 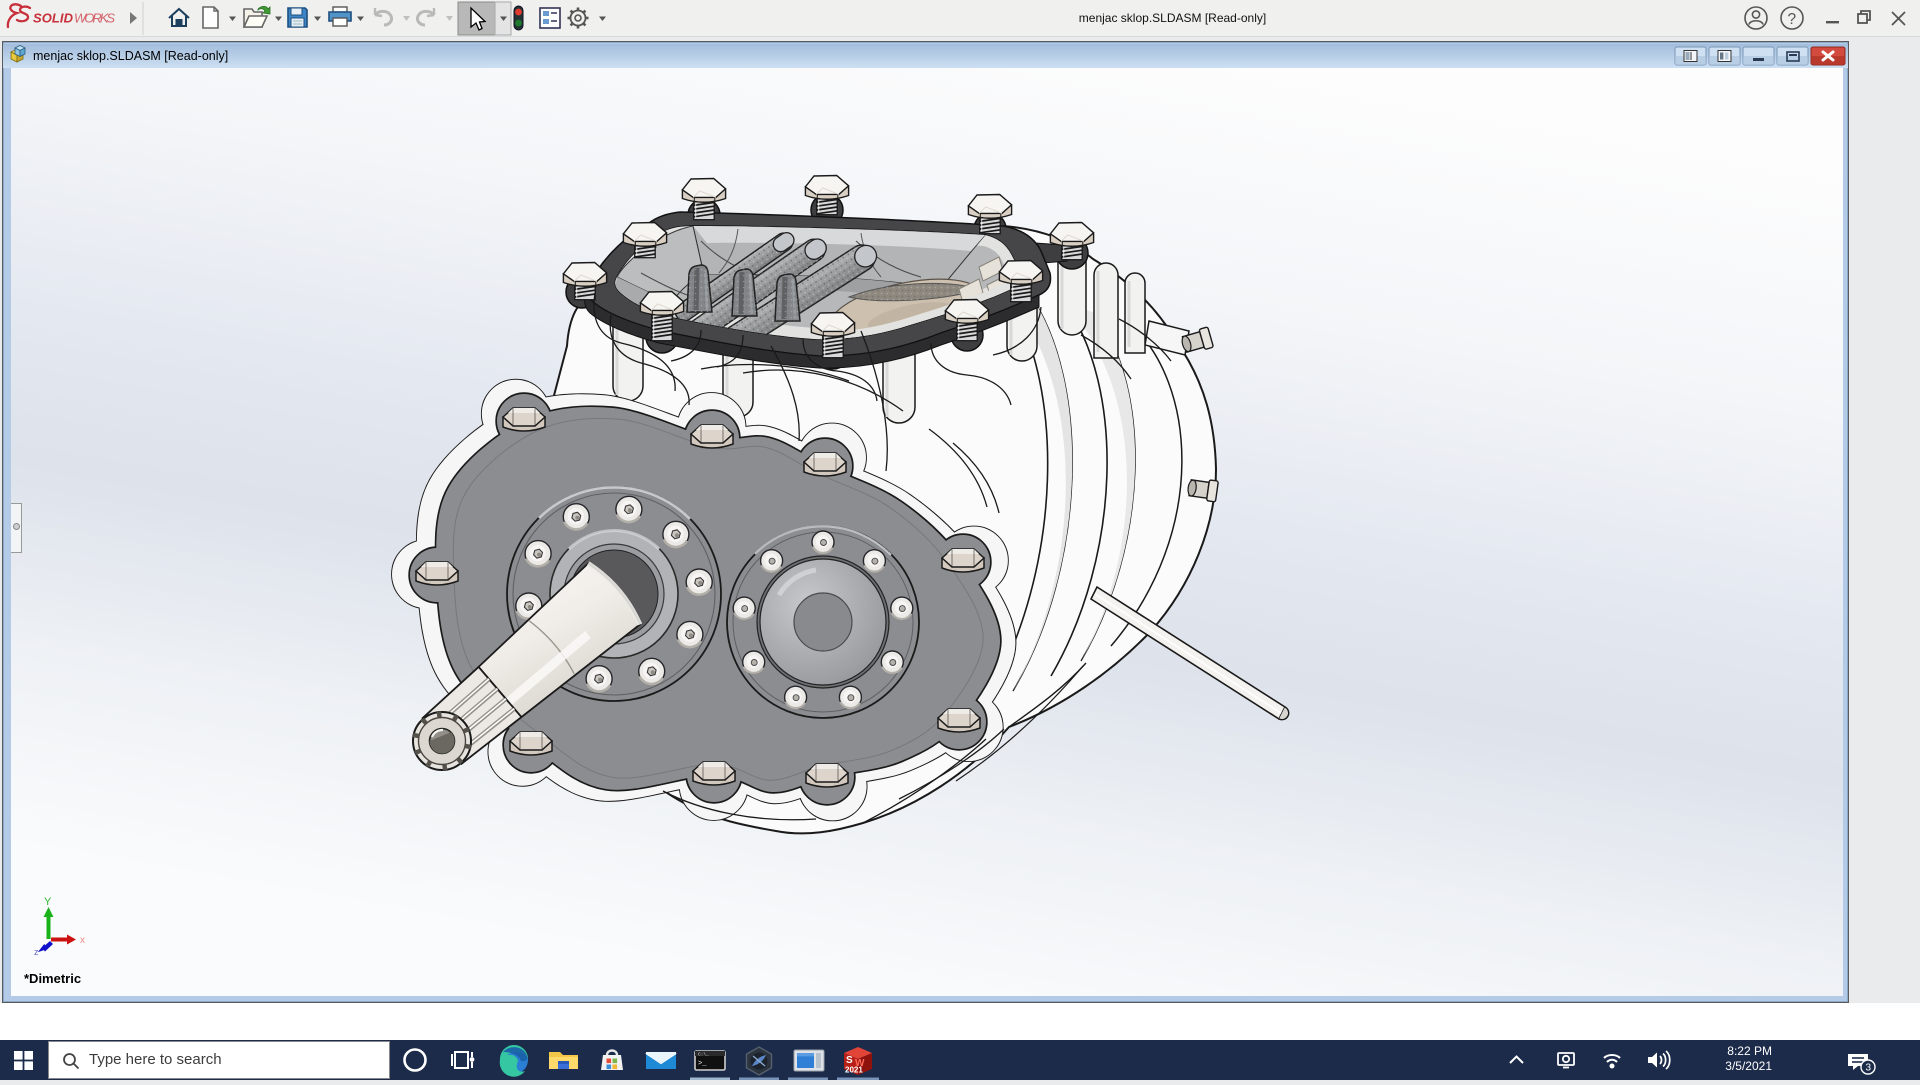 What do you see at coordinates (854, 1070) in the screenshot?
I see `svg-text: 2021` at bounding box center [854, 1070].